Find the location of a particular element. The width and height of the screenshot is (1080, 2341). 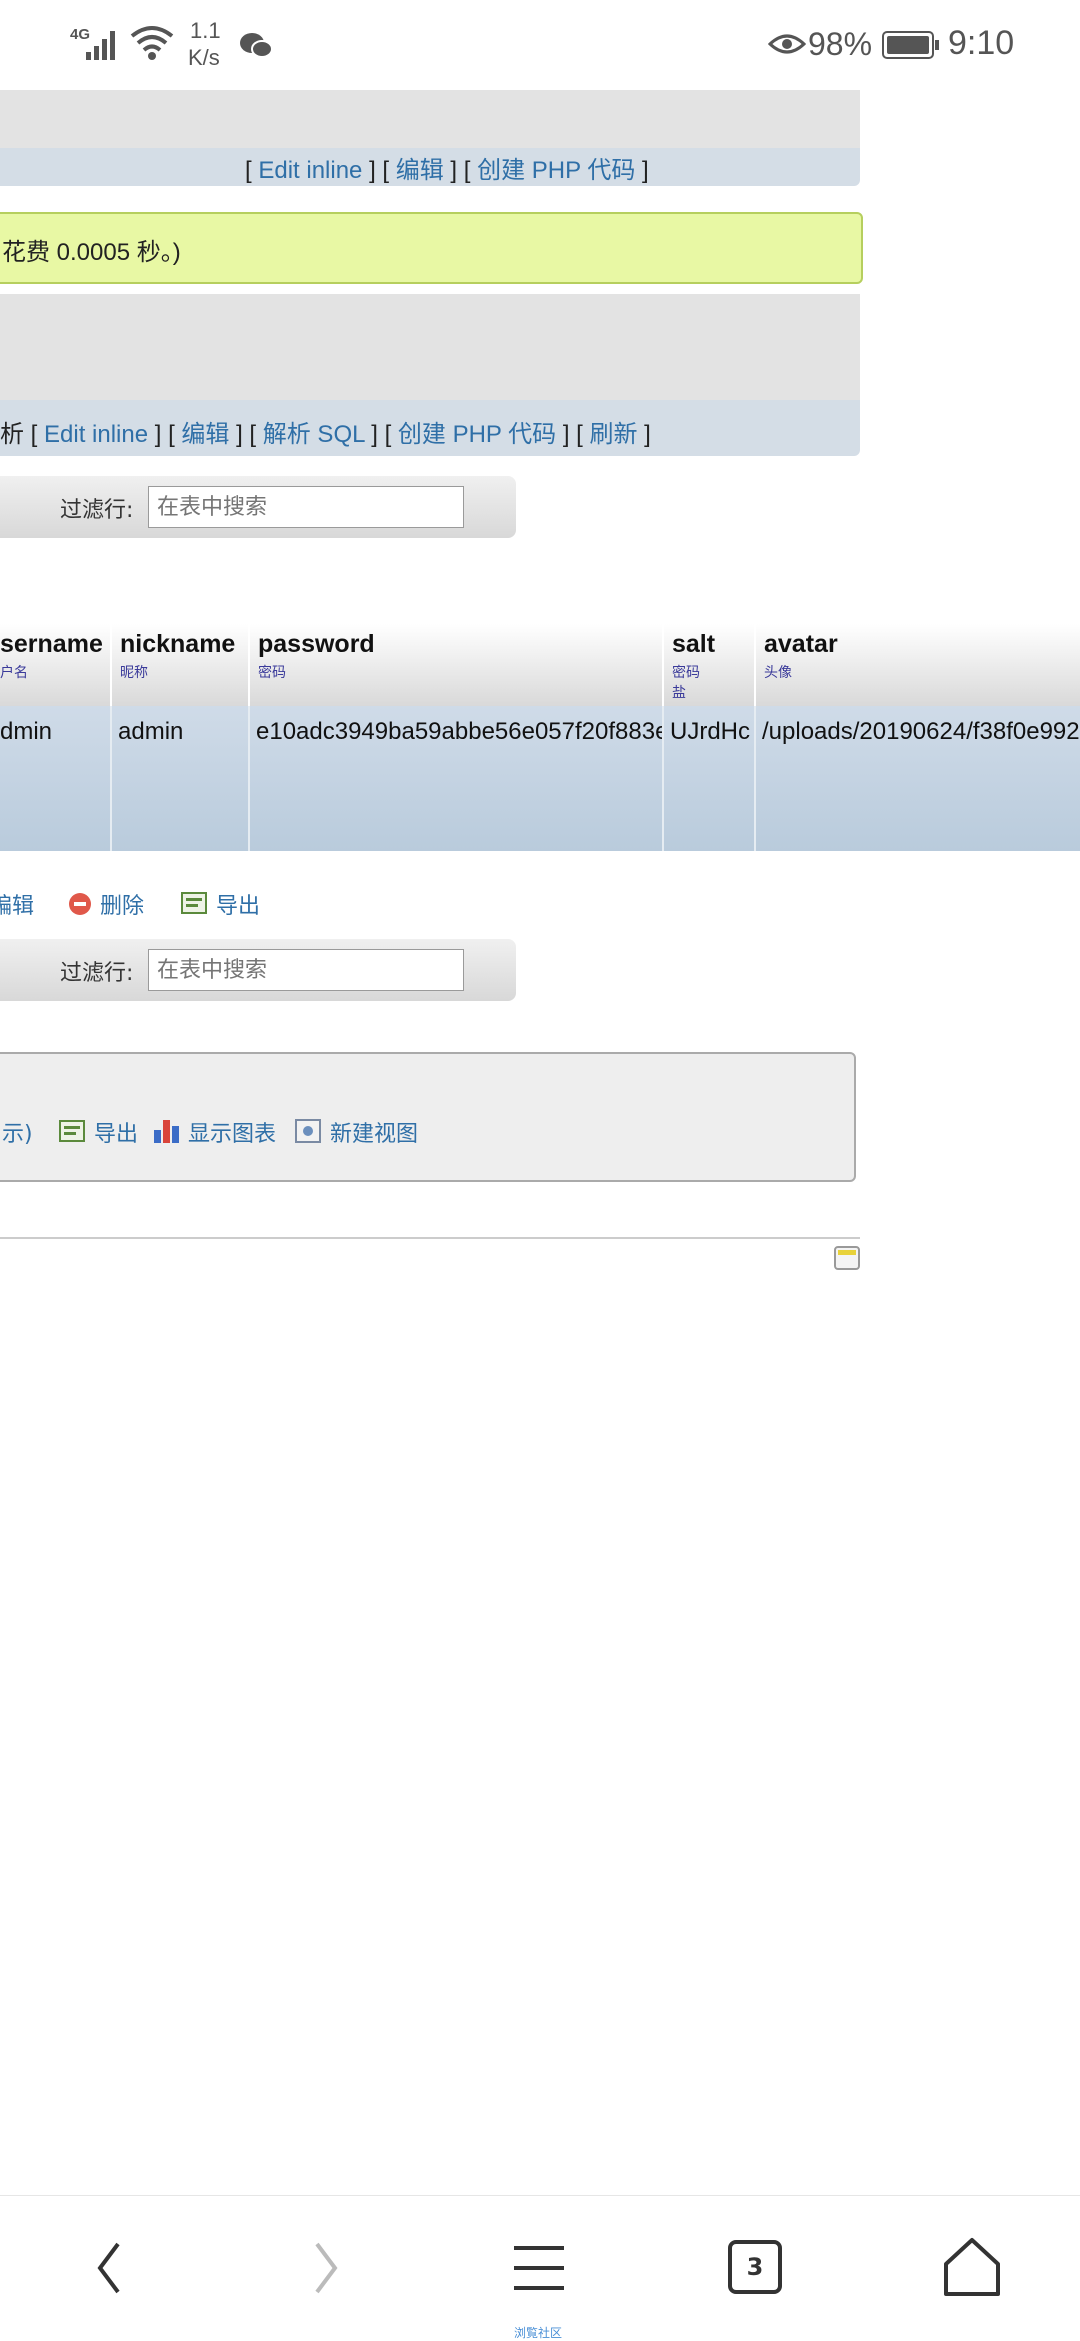

eye-comfort-icon is located at coordinates (787, 44).